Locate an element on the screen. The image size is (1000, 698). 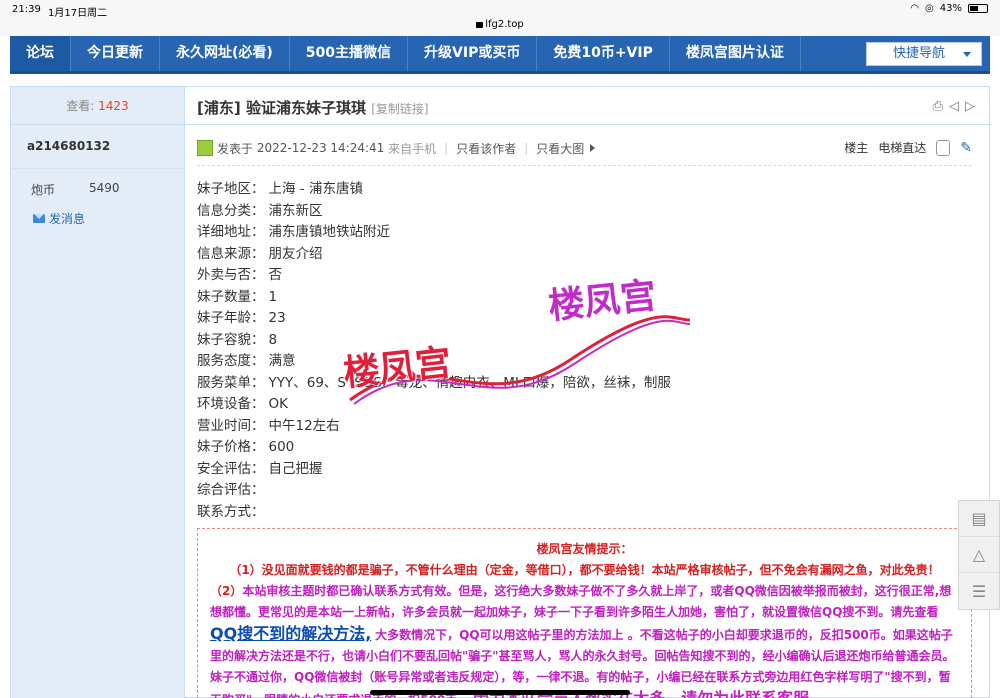
view-count: 查看: 1423 is located at coordinates (97, 106).